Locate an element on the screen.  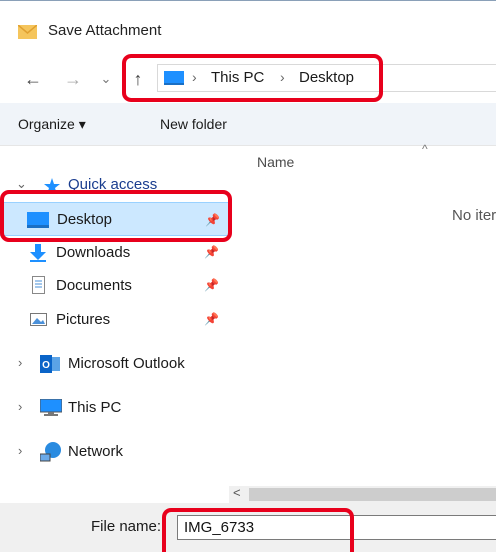
pictures-icon is located at coordinates (38, 319).